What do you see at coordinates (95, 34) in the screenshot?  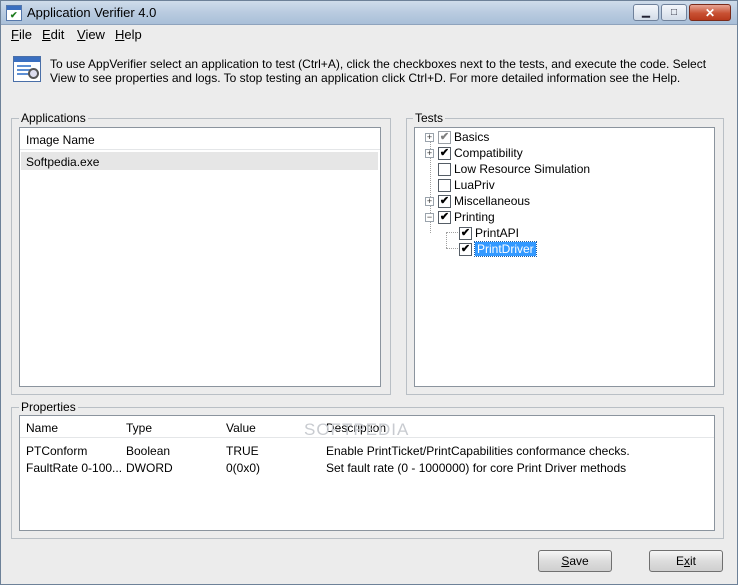 I see `menu-view-label: iew` at bounding box center [95, 34].